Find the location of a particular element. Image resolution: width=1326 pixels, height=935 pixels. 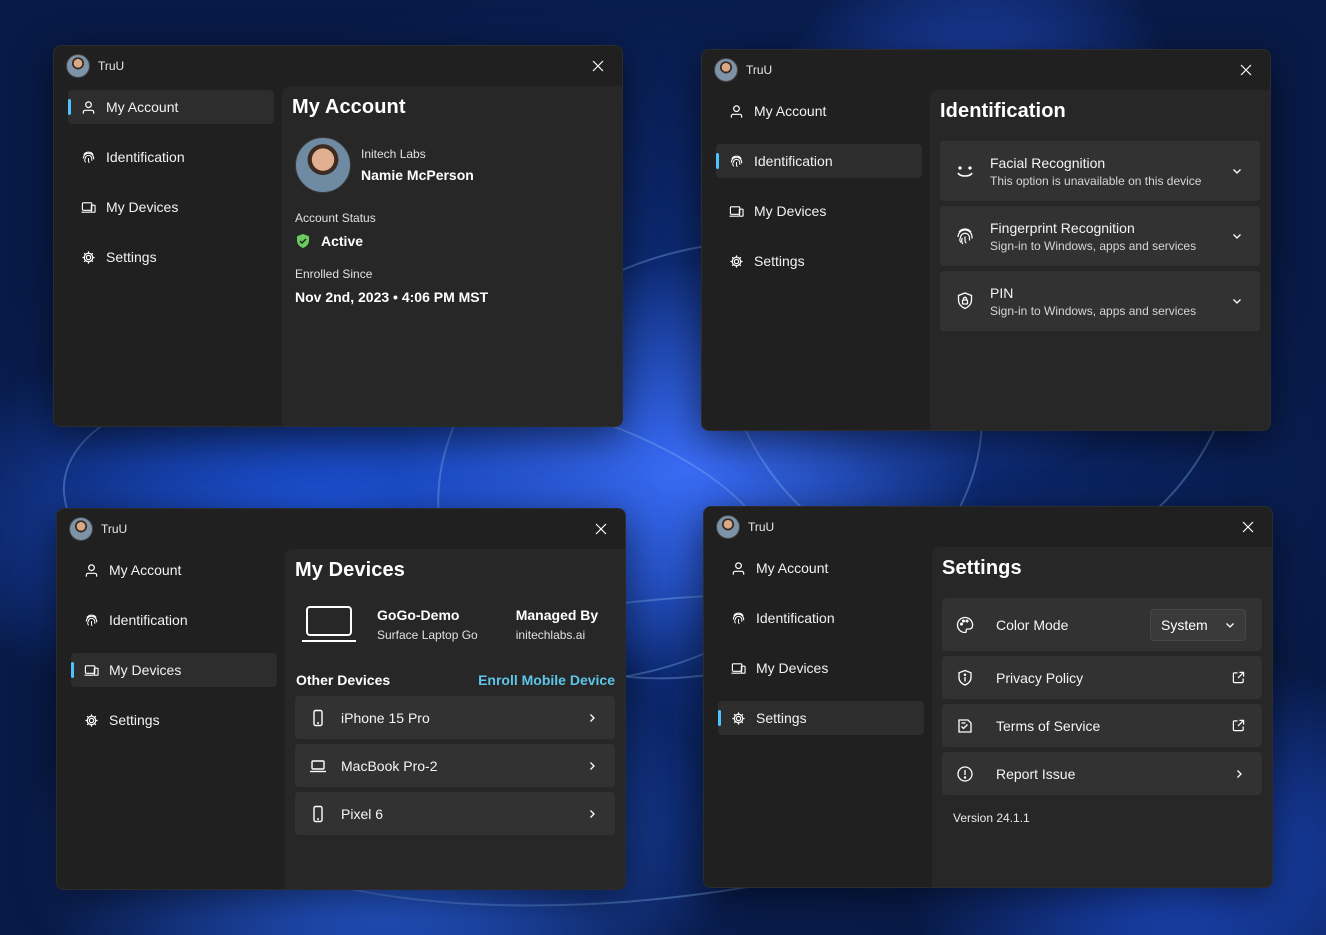

privacy-policy-row: Privacy Policy is located at coordinates (1102, 677).